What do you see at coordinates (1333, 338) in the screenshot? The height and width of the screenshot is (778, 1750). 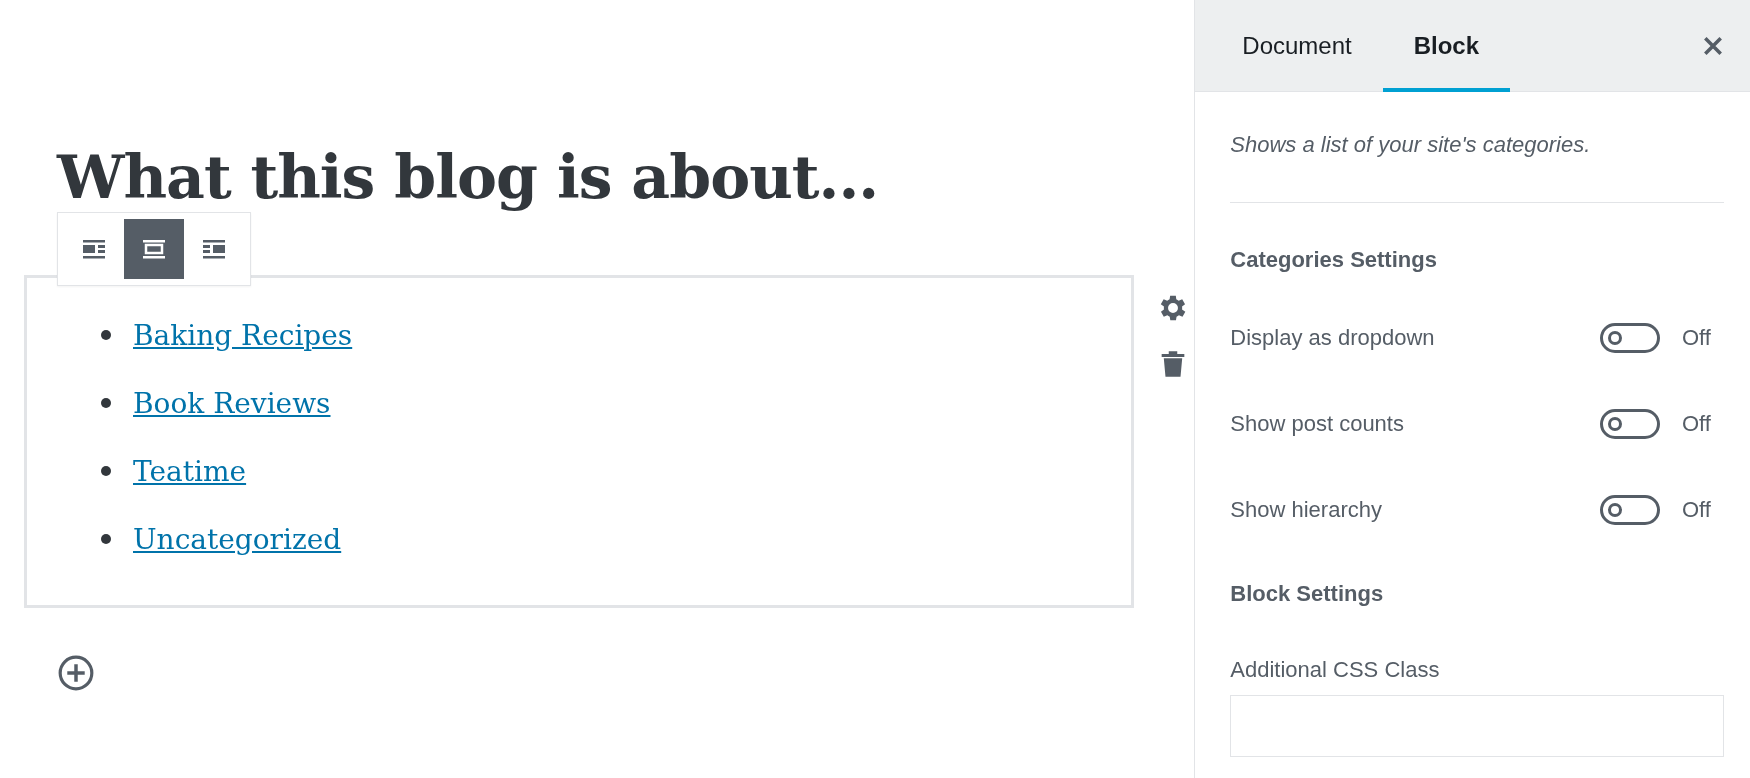 I see `toggle-label: Display as dropdown` at bounding box center [1333, 338].